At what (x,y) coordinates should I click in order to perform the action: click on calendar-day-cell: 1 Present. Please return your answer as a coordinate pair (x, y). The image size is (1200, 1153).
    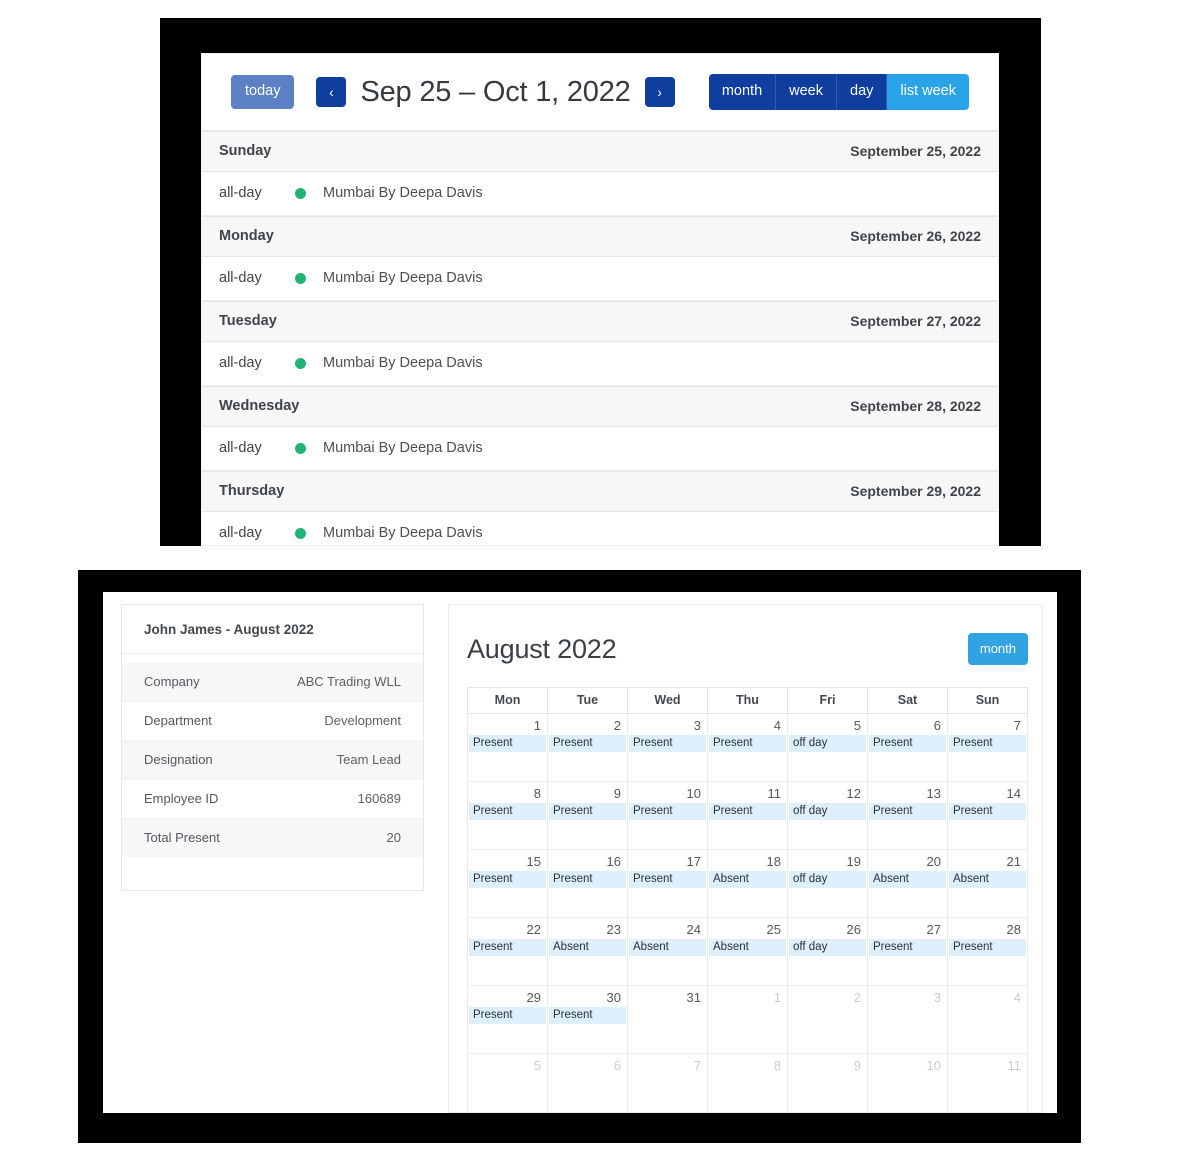
    Looking at the image, I should click on (507, 747).